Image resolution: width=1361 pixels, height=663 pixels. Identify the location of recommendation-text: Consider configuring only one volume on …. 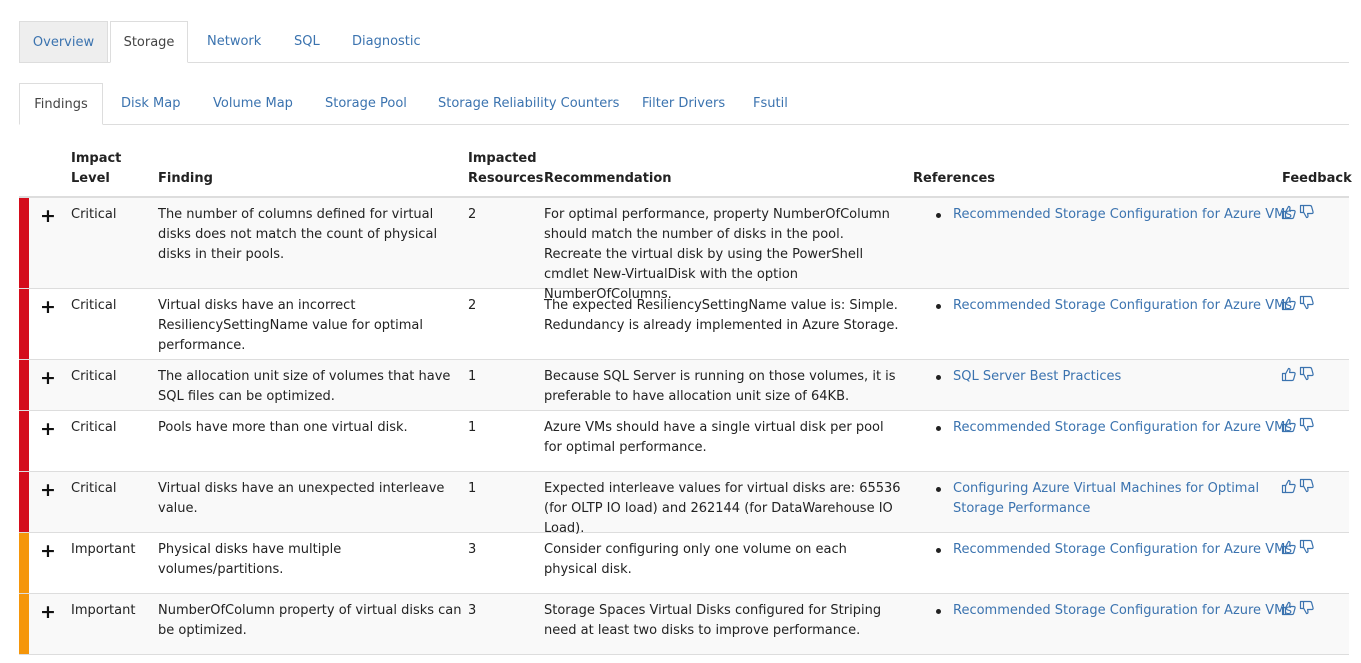
(695, 559).